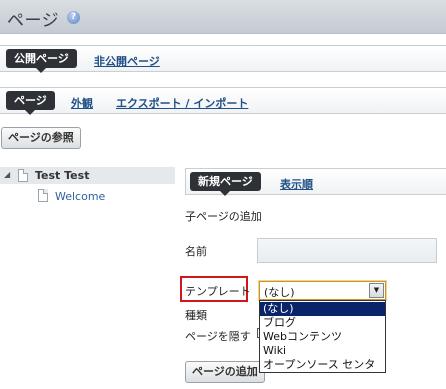 This screenshot has width=446, height=389. Describe the element at coordinates (196, 251) in the screenshot. I see `name-label: 名前` at that location.